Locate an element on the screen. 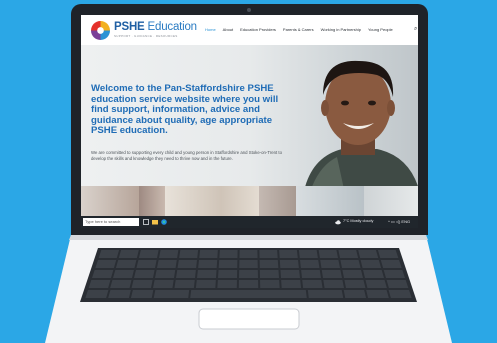 The image size is (497, 343). trackpad is located at coordinates (249, 319).